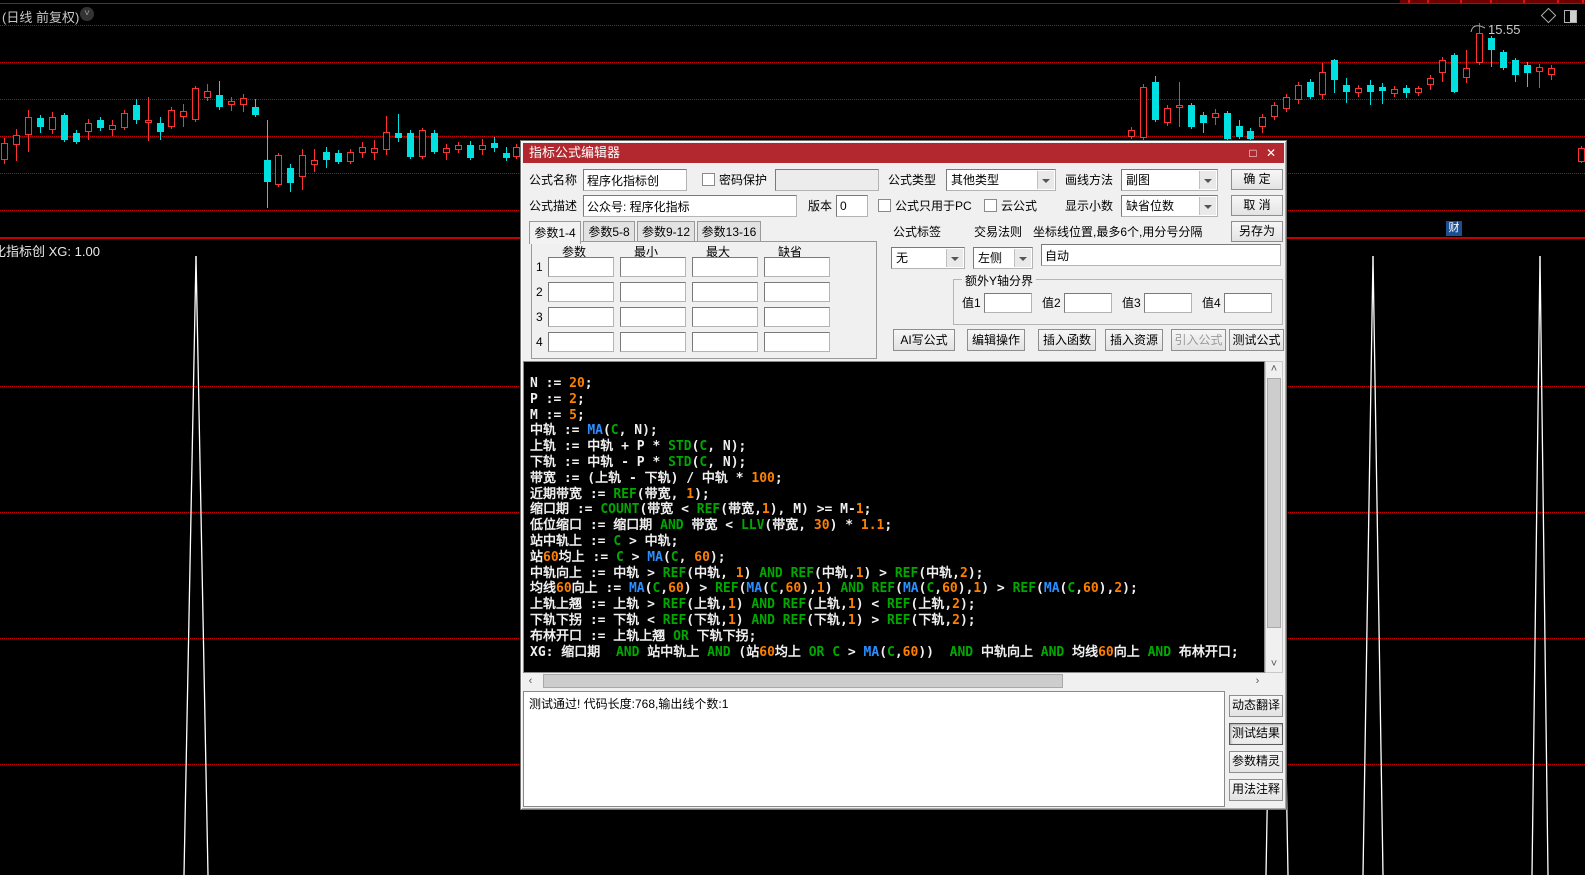  Describe the element at coordinates (1256, 706) in the screenshot. I see `side-button-1: 动态翻译` at that location.